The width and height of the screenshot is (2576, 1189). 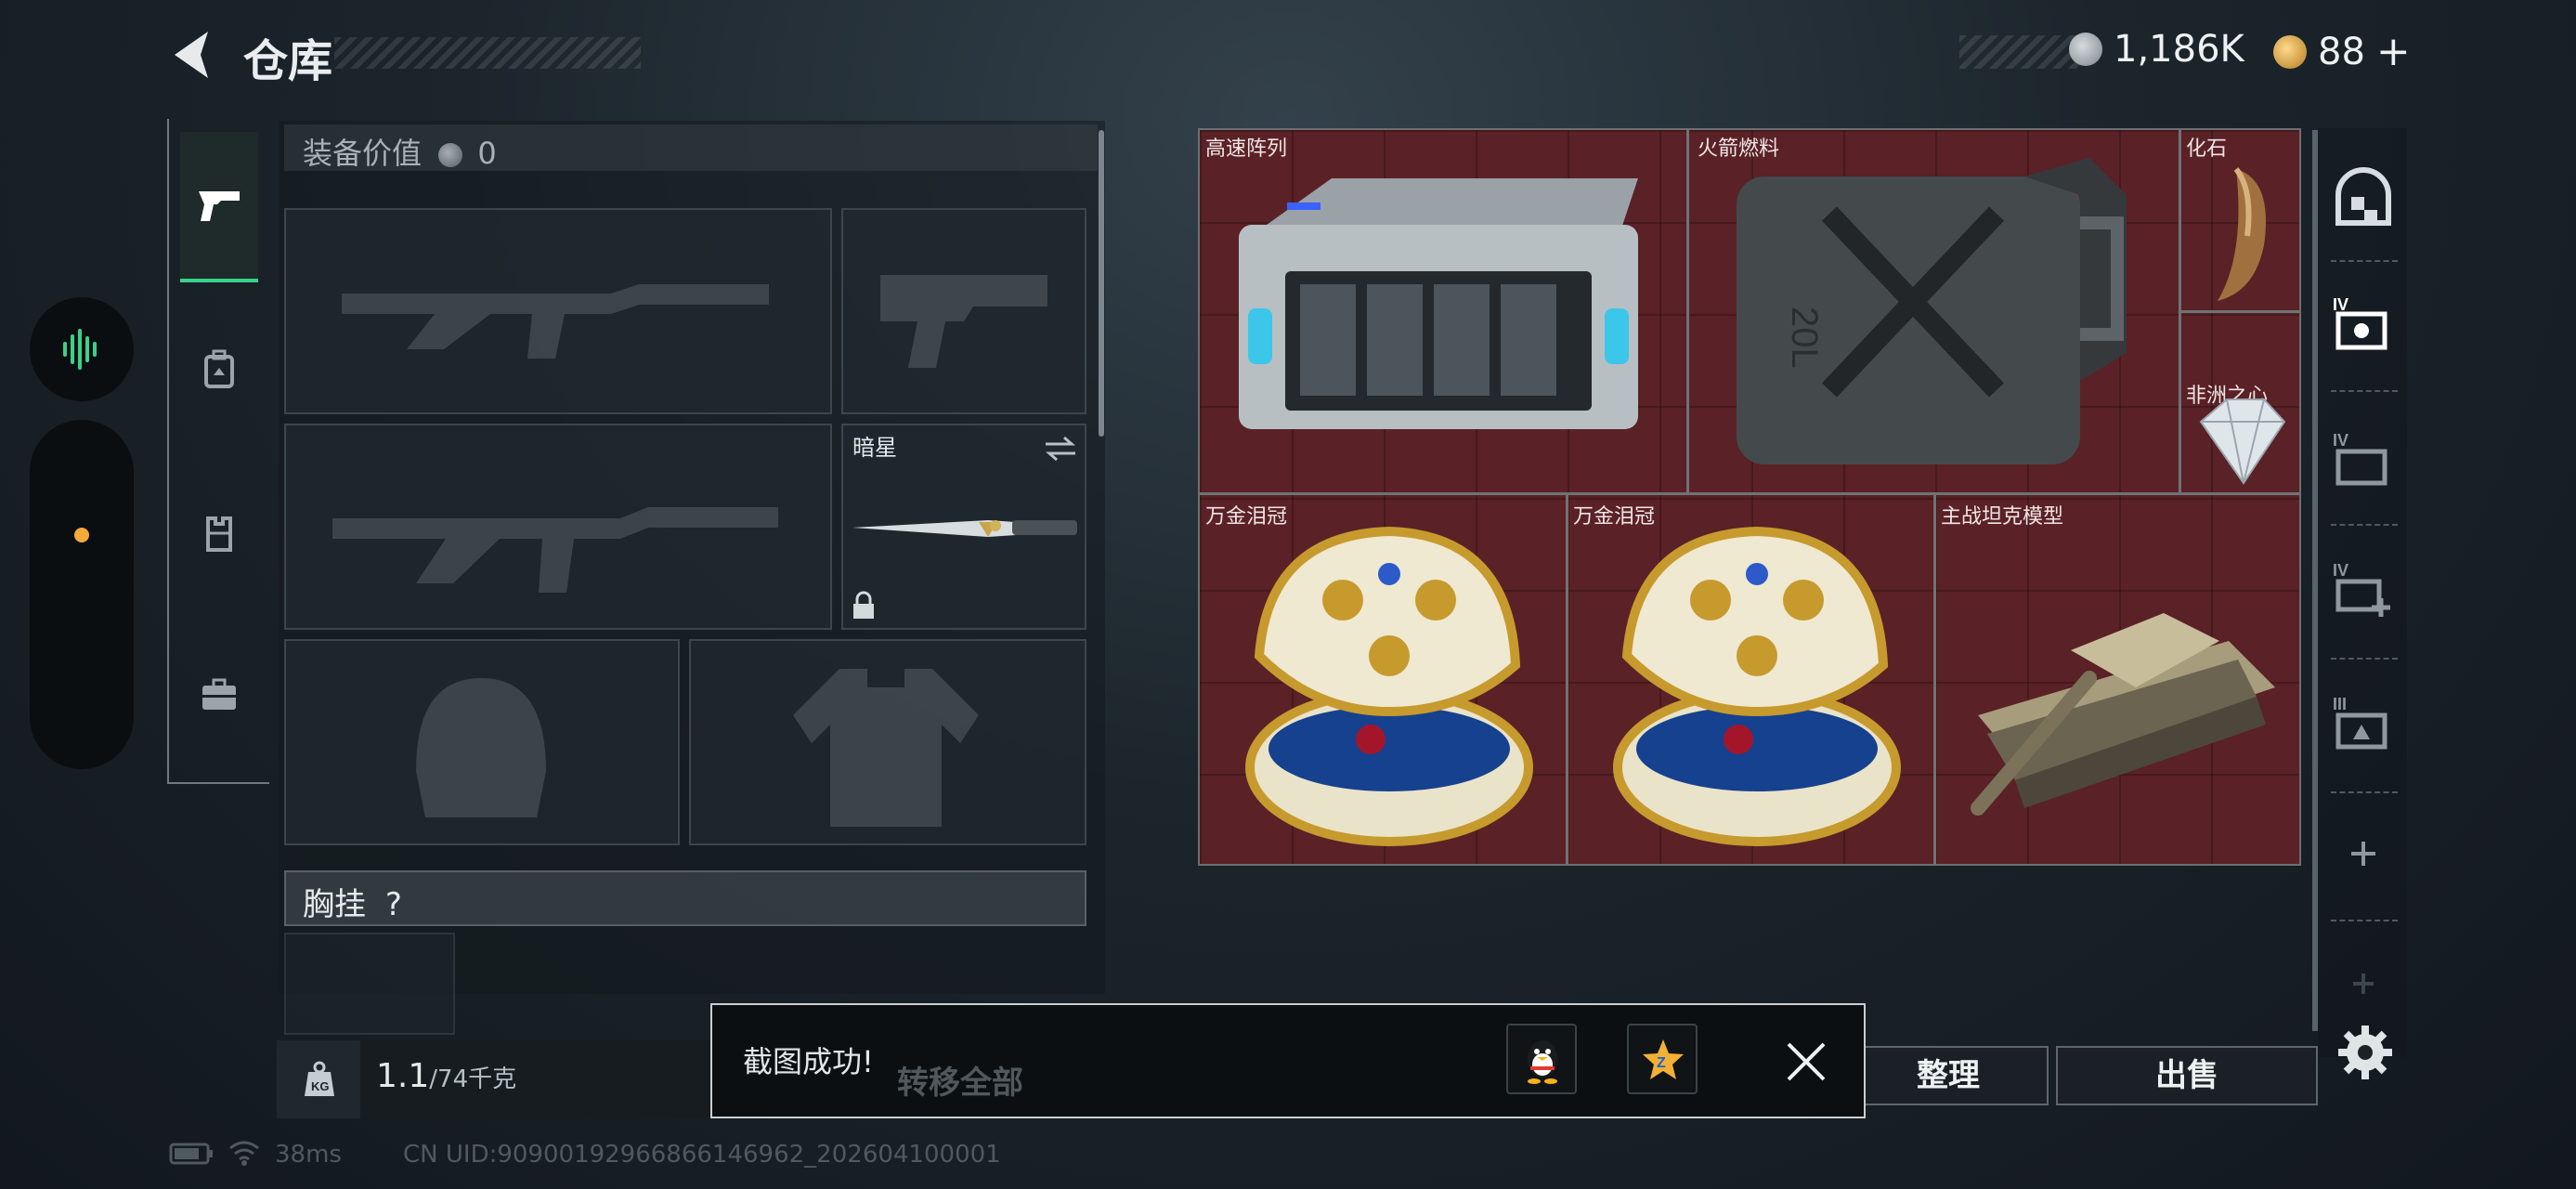 I want to click on item-name: 高速阵列, so click(x=1246, y=149).